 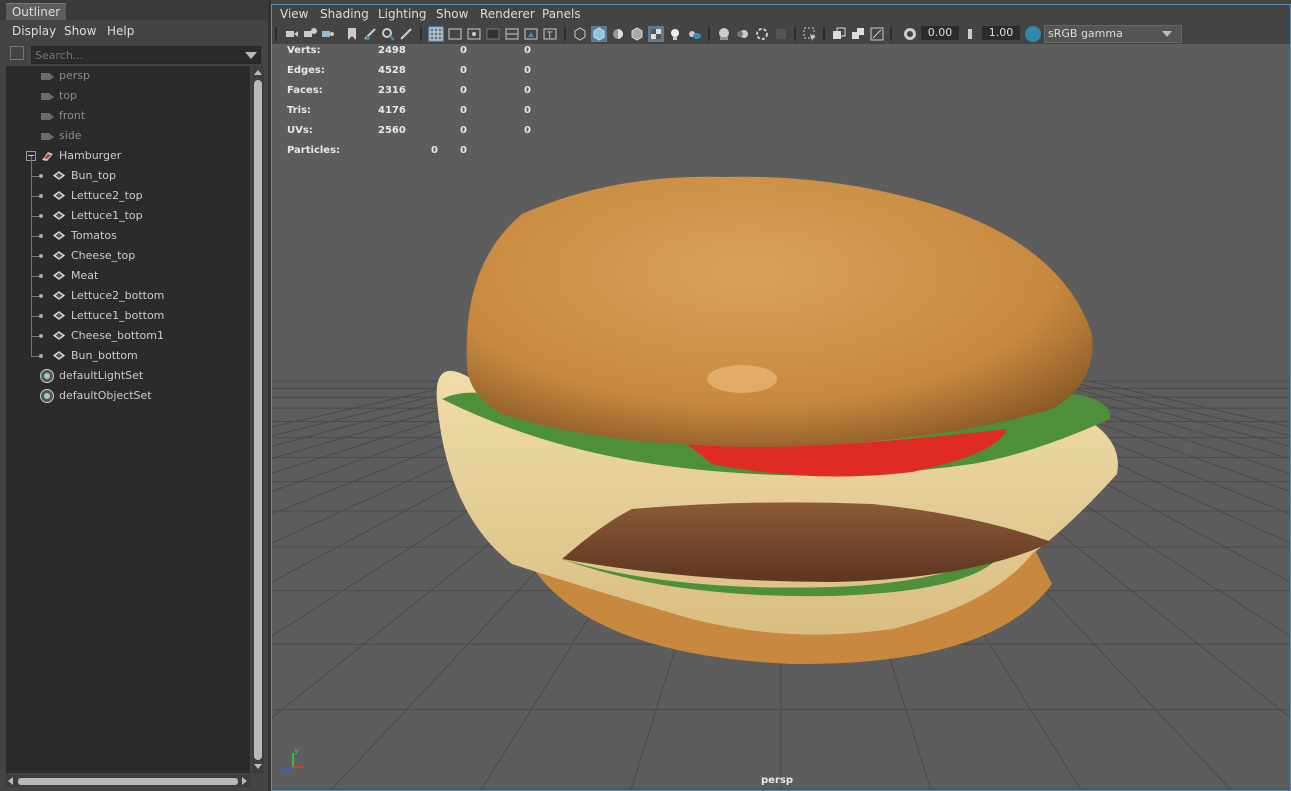 What do you see at coordinates (762, 34) in the screenshot?
I see `anti-aliasing-icon` at bounding box center [762, 34].